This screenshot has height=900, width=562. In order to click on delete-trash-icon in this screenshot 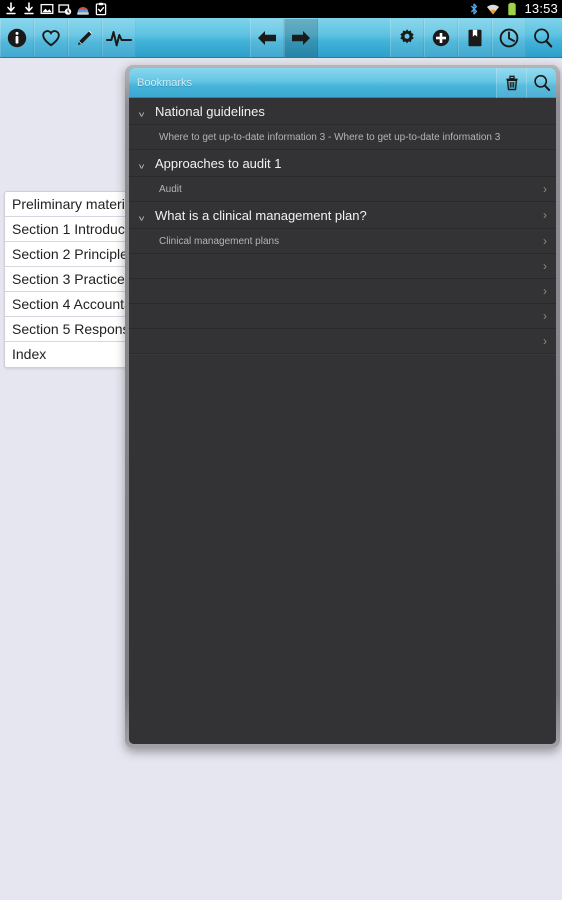, I will do `click(511, 82)`.